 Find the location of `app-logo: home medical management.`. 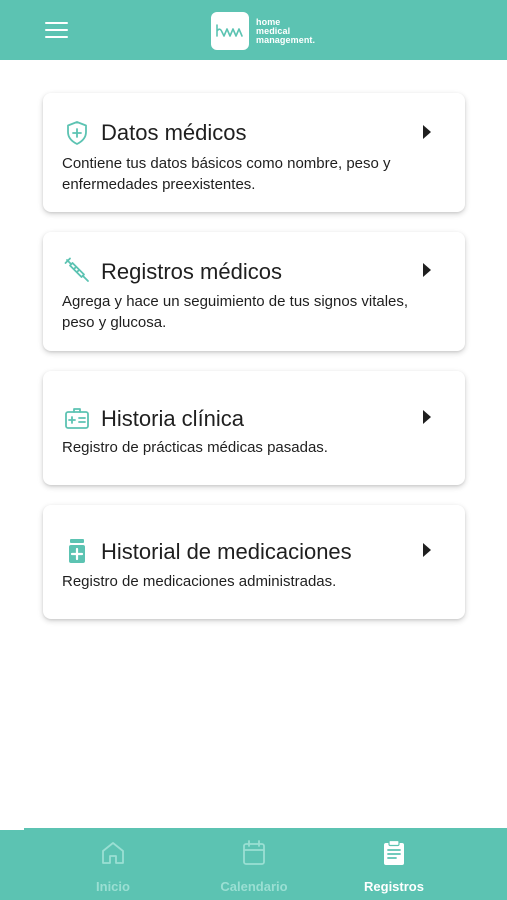

app-logo: home medical management. is located at coordinates (263, 31).